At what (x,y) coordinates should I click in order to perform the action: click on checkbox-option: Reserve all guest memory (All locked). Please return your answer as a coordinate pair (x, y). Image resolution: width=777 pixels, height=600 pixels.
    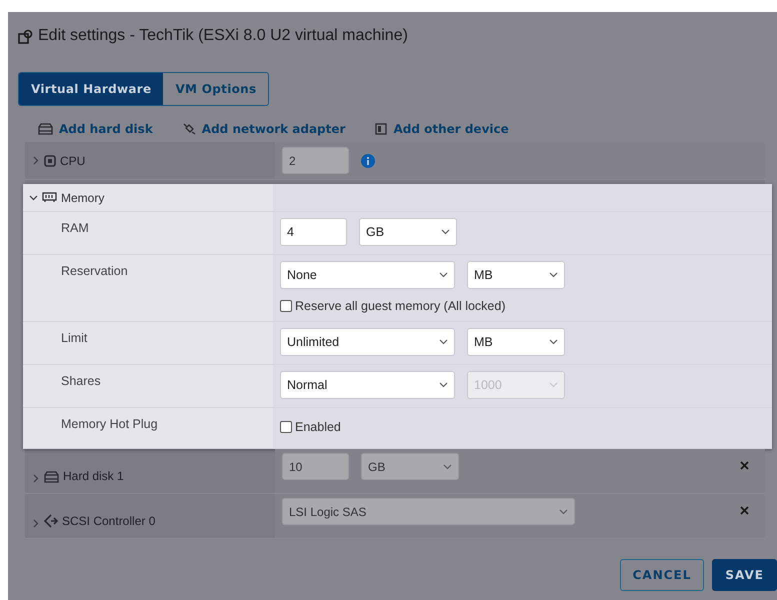
    Looking at the image, I should click on (393, 306).